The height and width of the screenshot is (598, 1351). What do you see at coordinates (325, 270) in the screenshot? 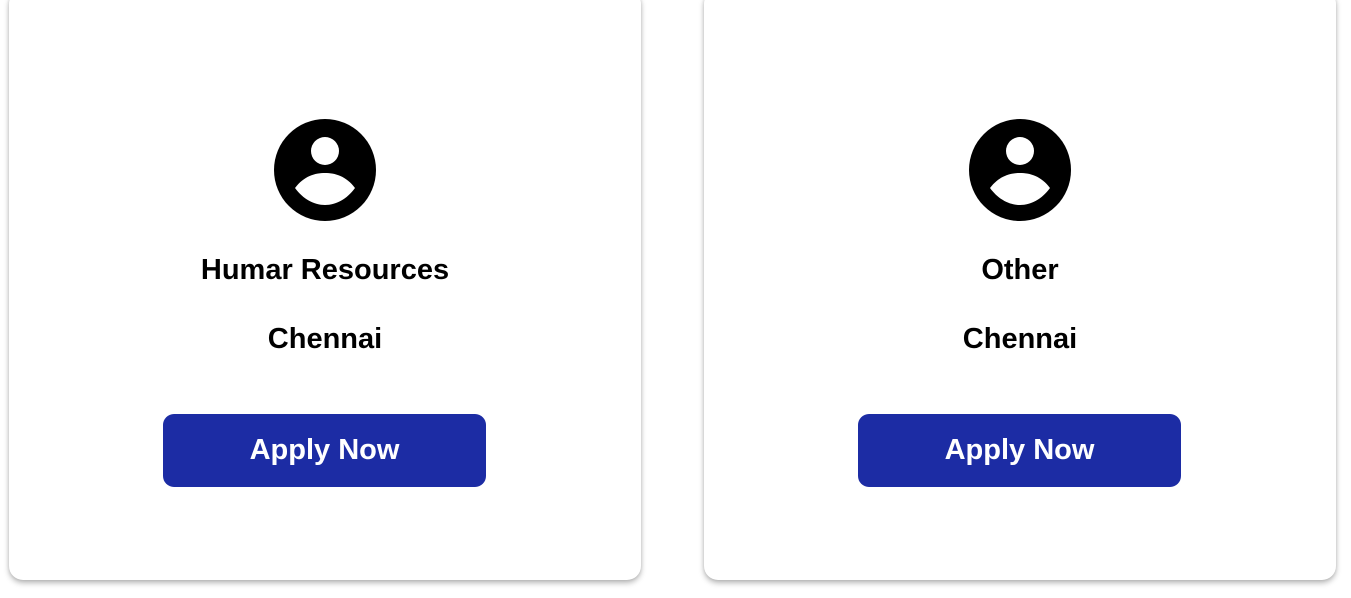
I see `job-title: Humar Resources` at bounding box center [325, 270].